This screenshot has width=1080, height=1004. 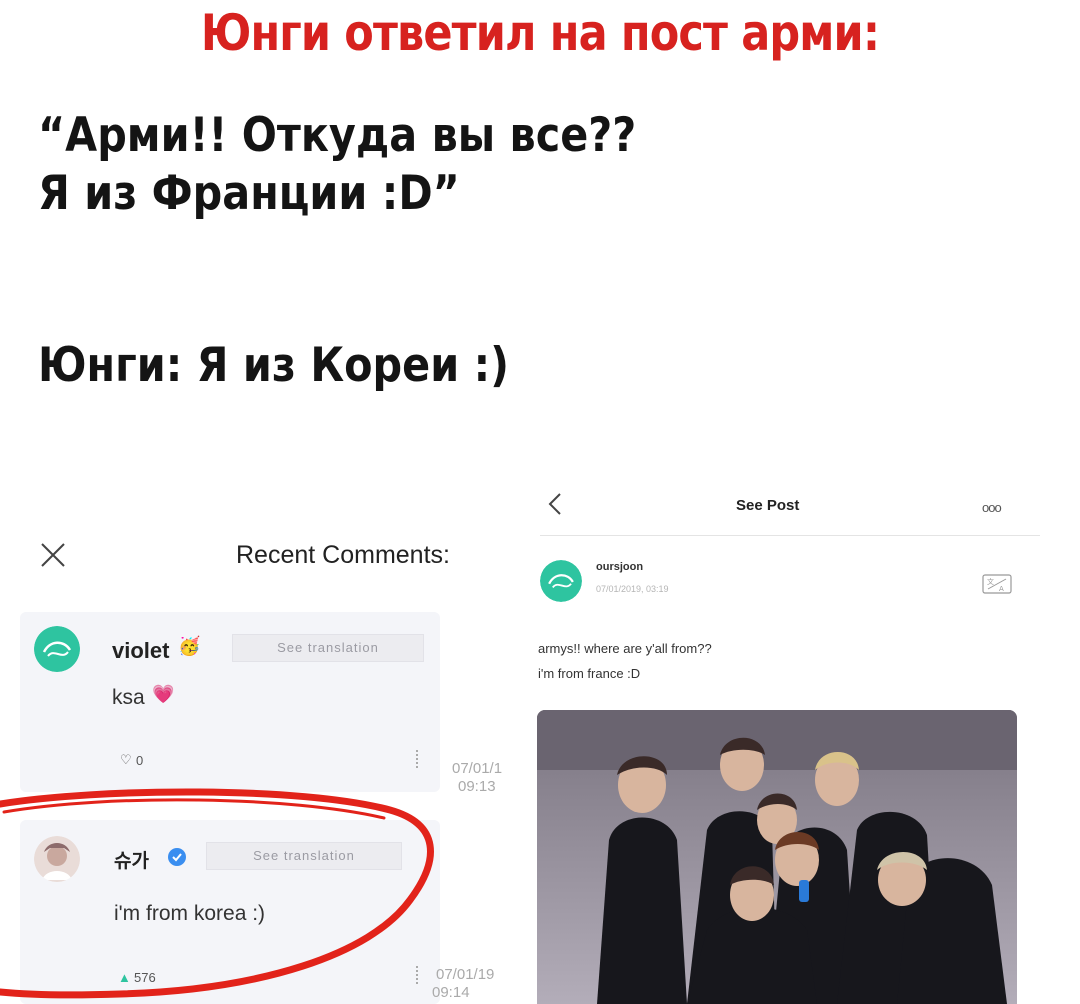 I want to click on comment-username: violet, so click(x=140, y=651).